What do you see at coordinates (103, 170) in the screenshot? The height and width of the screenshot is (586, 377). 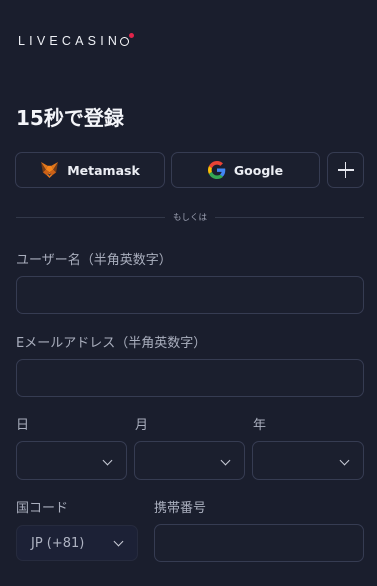 I see `metamask-label: Metamask` at bounding box center [103, 170].